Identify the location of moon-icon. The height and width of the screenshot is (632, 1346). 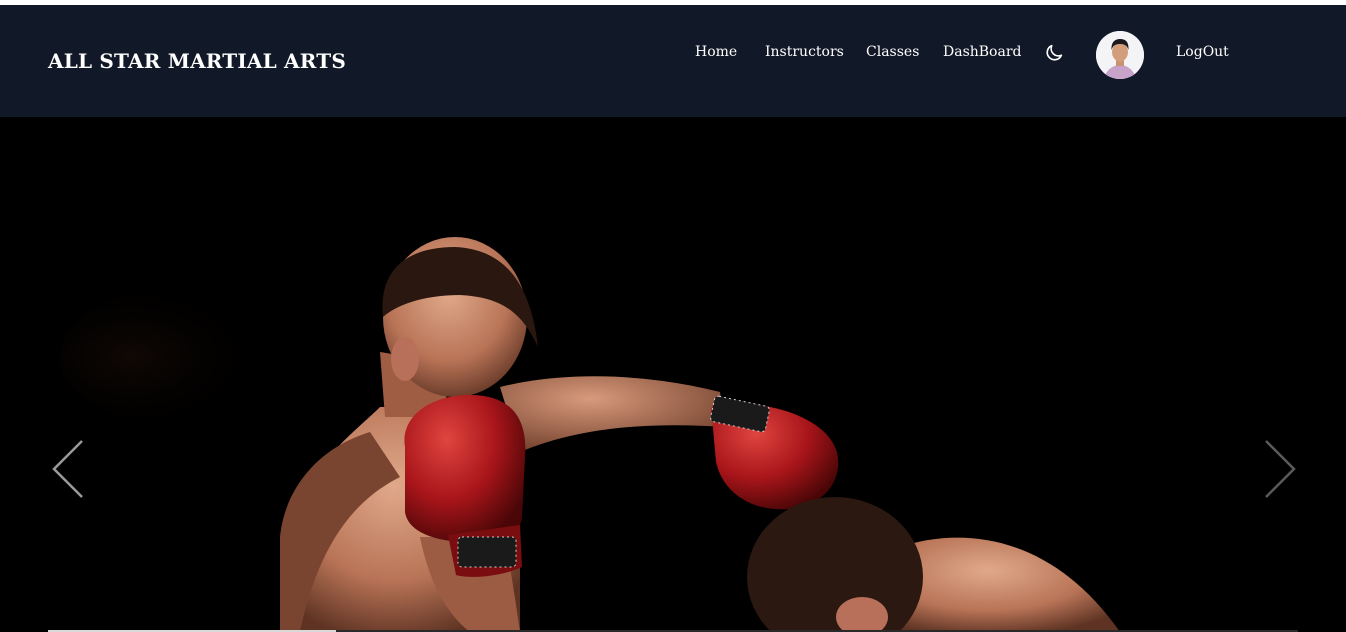
(1054, 53).